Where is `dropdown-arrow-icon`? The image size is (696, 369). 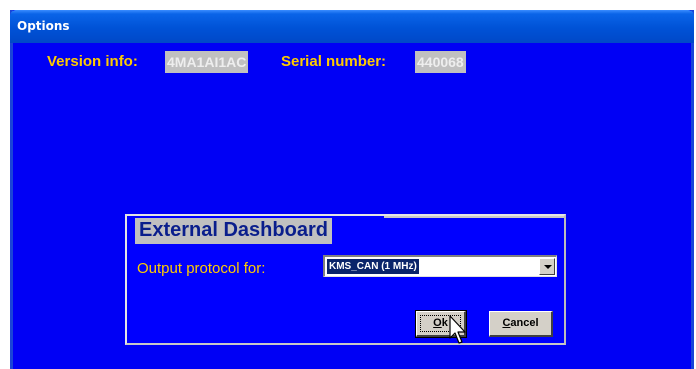
dropdown-arrow-icon is located at coordinates (547, 266).